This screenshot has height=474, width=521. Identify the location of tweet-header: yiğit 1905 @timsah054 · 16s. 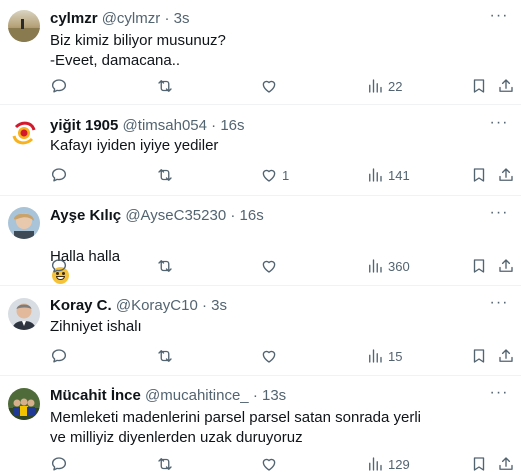
(147, 126).